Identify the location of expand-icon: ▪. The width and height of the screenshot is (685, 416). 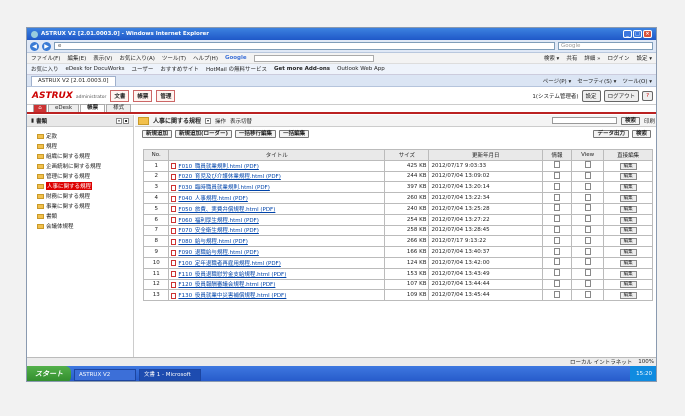
(126, 120).